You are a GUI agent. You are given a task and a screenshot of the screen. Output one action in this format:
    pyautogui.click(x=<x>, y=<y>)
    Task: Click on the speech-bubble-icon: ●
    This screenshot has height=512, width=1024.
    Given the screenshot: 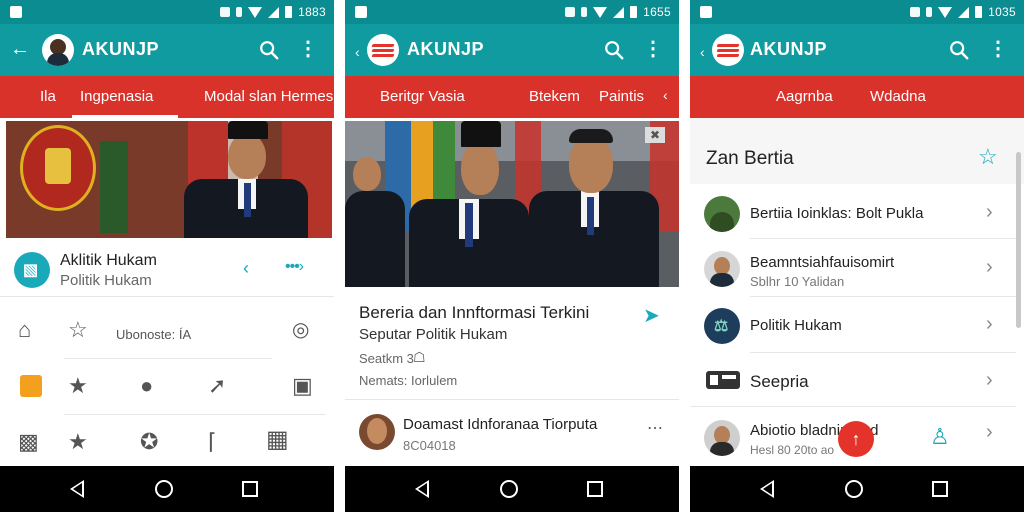 What is the action you would take?
    pyautogui.click(x=146, y=386)
    